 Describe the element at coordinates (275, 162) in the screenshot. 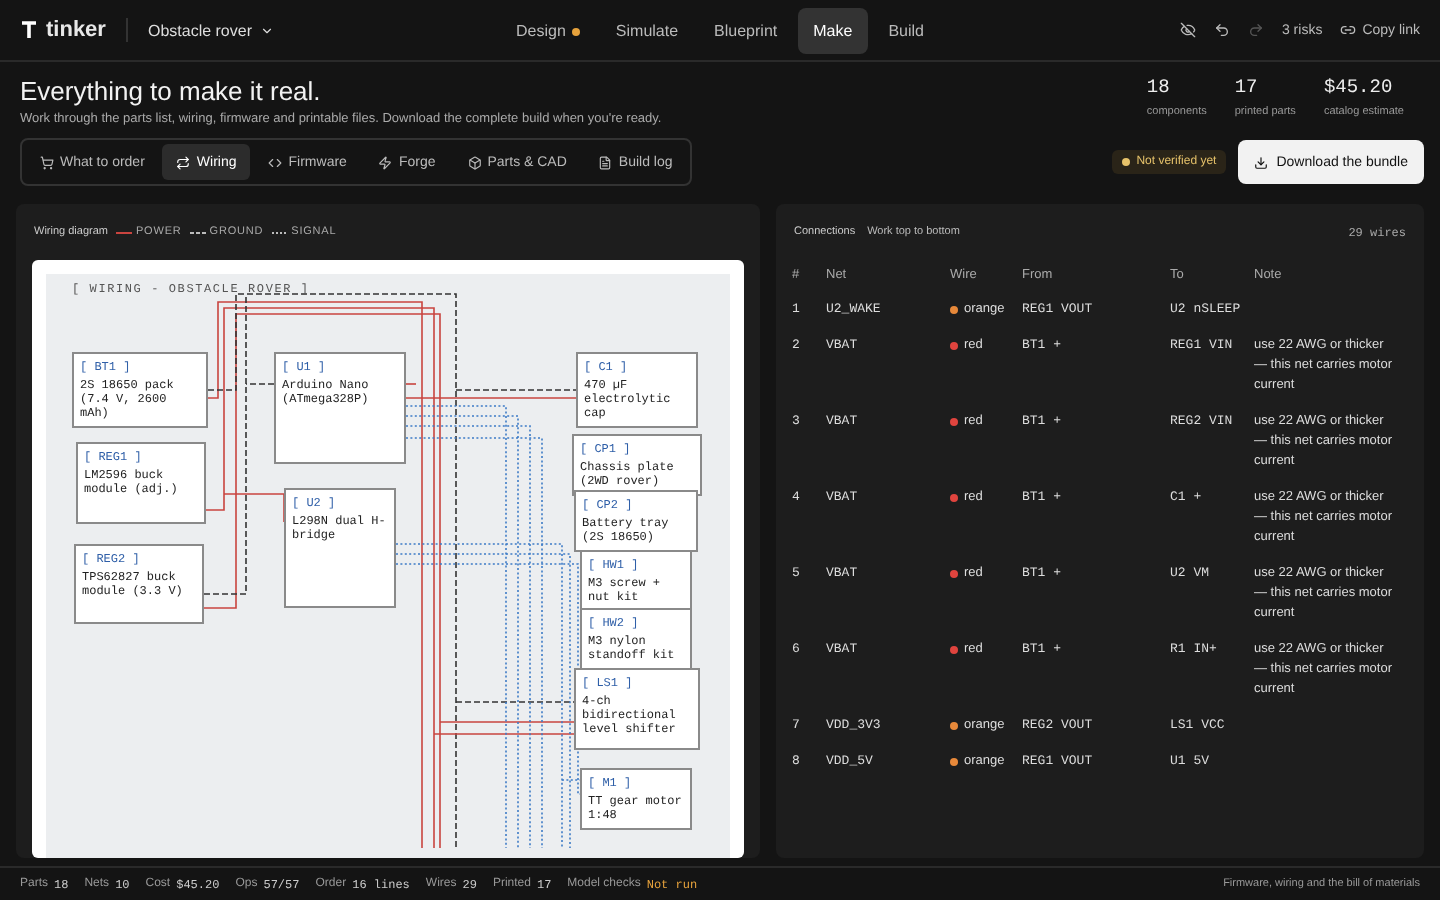

I see `code-icon` at that location.